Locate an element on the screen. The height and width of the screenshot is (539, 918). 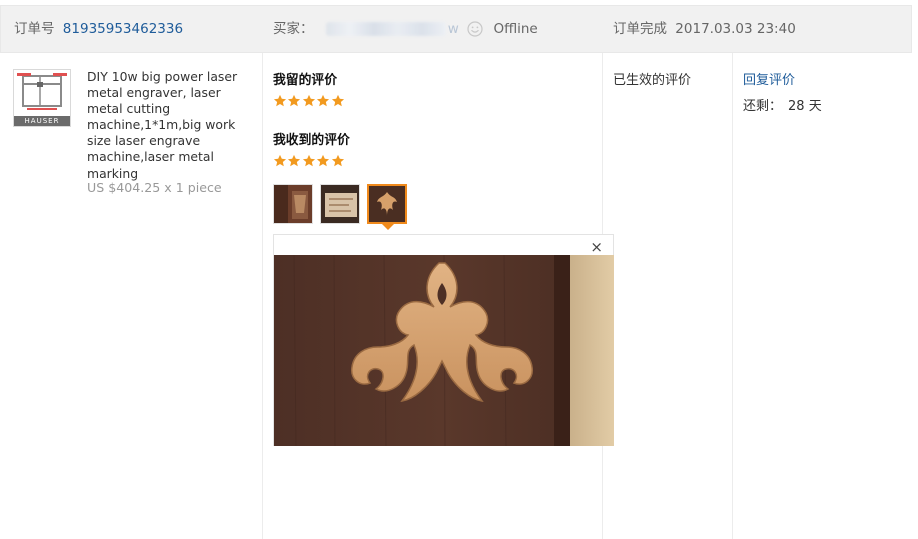
remaining-label: 还剩： is located at coordinates (763, 106).